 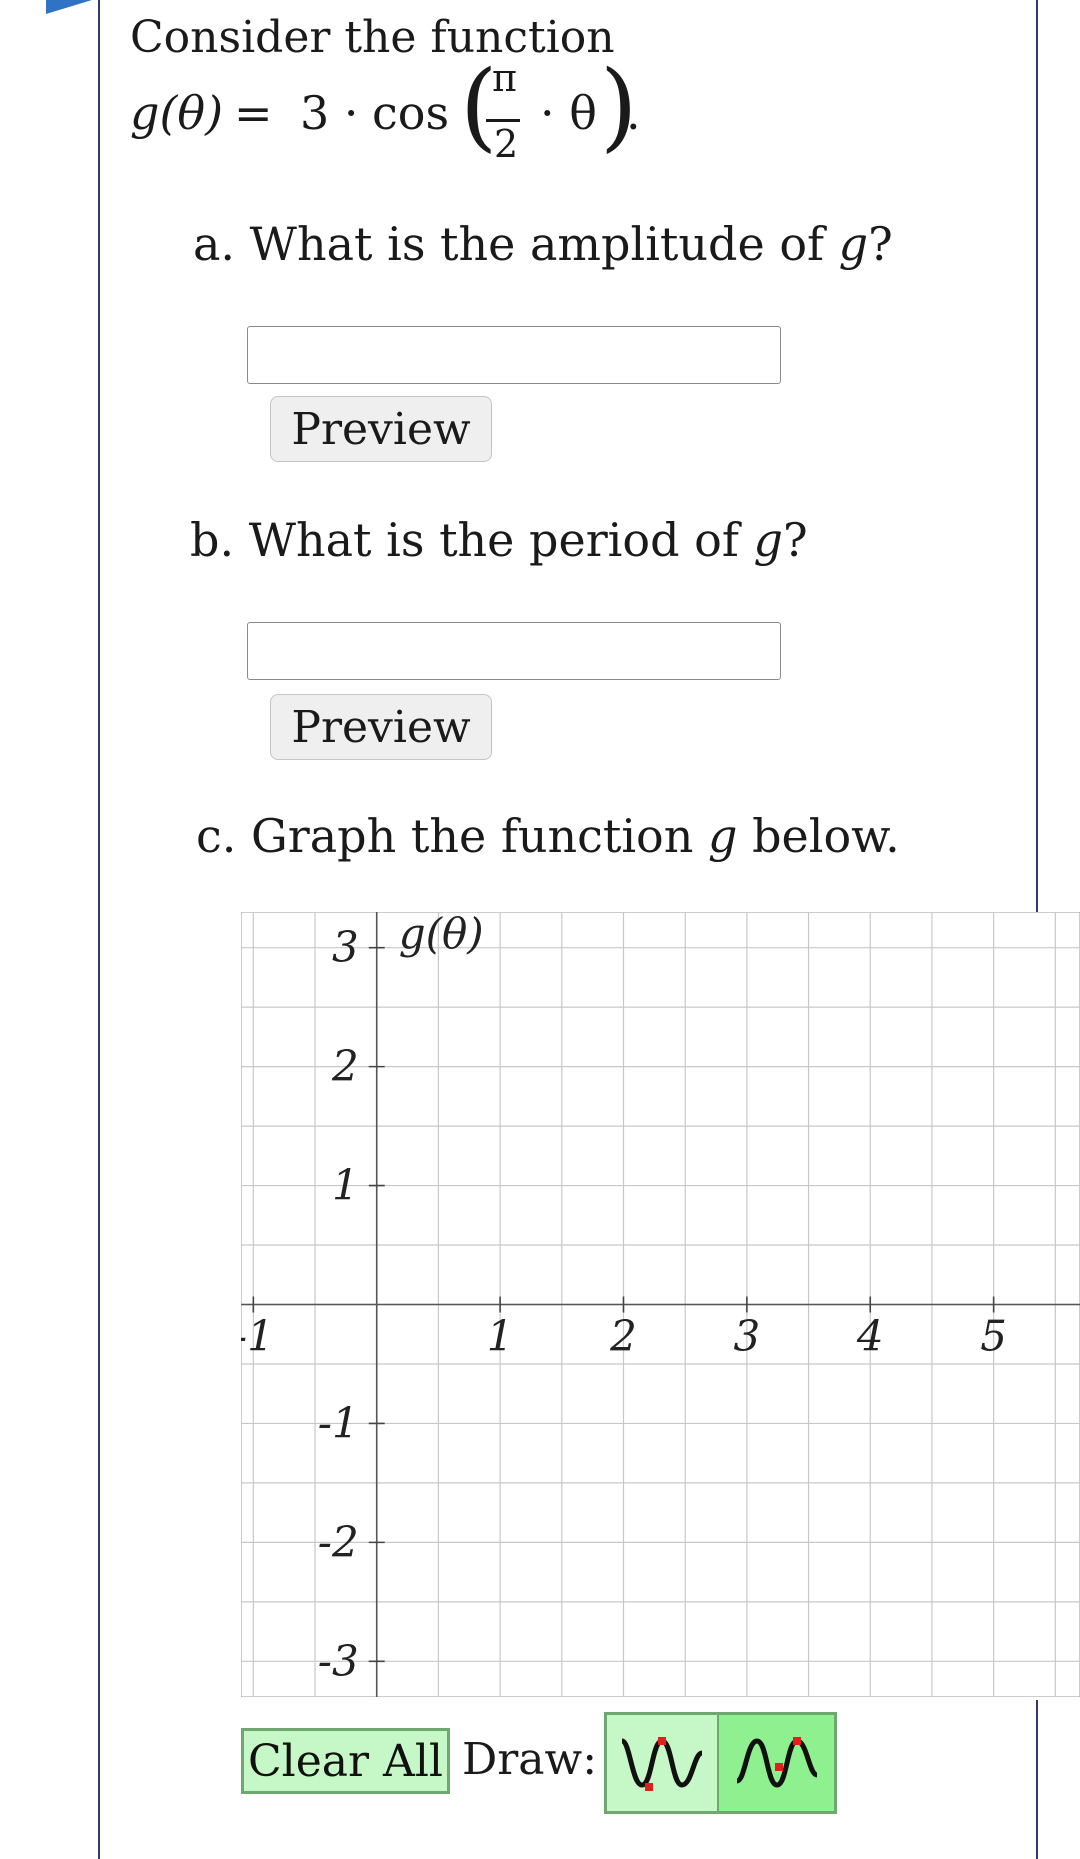 I want to click on content-frame-left-border, so click(x=99, y=929).